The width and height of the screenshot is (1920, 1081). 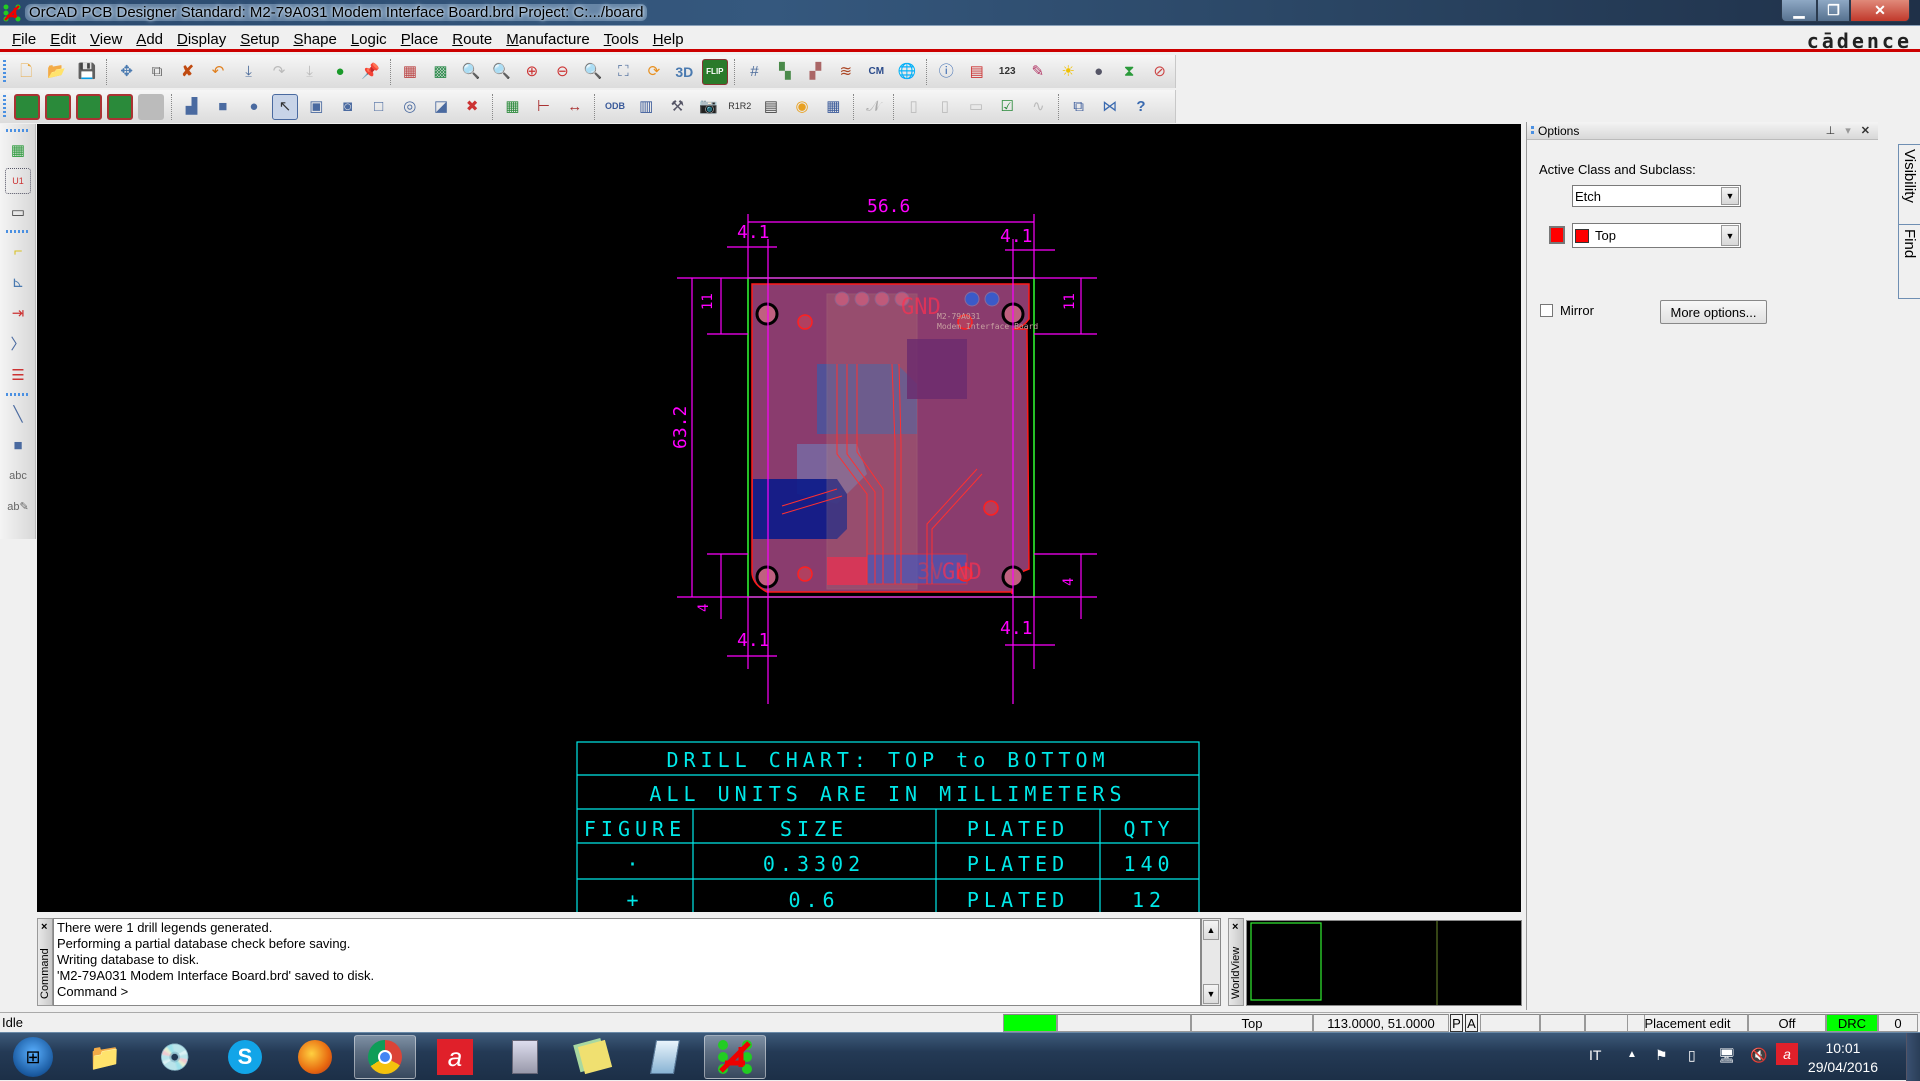 What do you see at coordinates (1211, 994) in the screenshot?
I see `scroll-down-icon: ▼` at bounding box center [1211, 994].